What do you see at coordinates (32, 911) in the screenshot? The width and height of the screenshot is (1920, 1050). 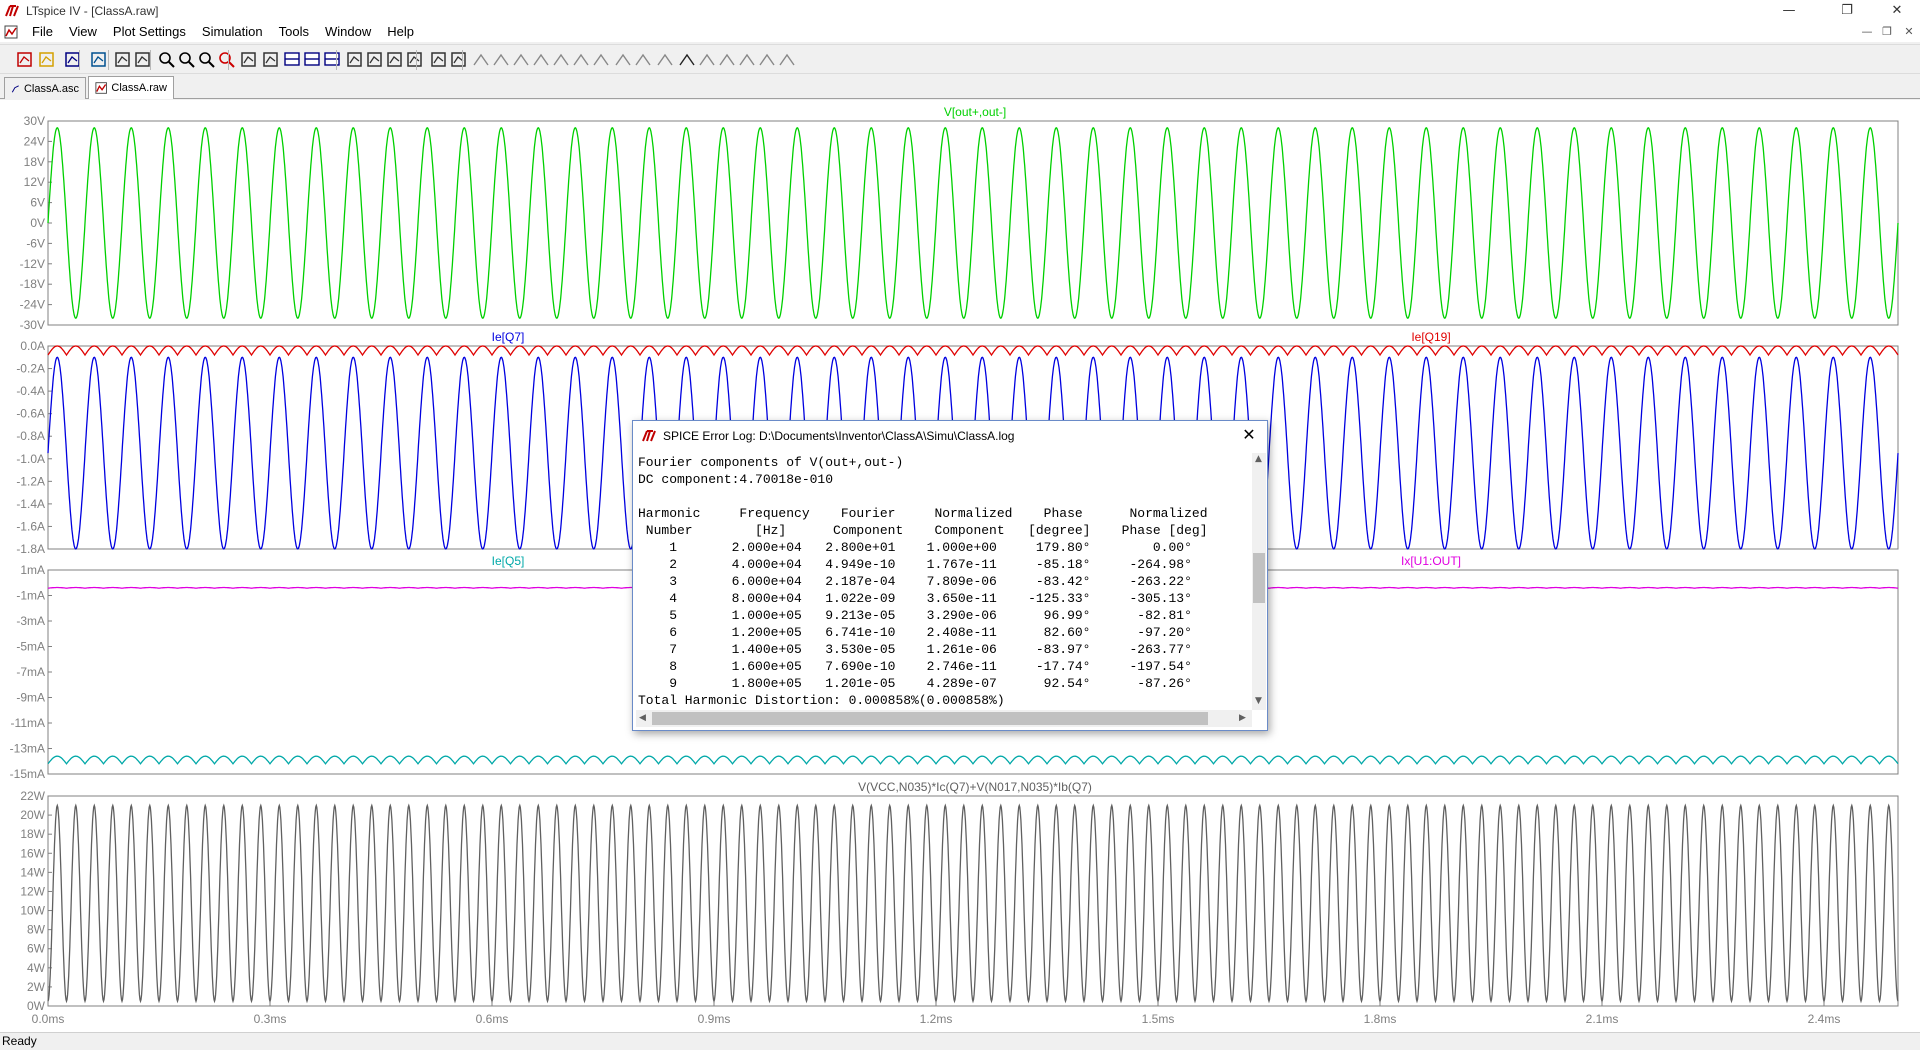 I see `y-tick-label: 10W` at bounding box center [32, 911].